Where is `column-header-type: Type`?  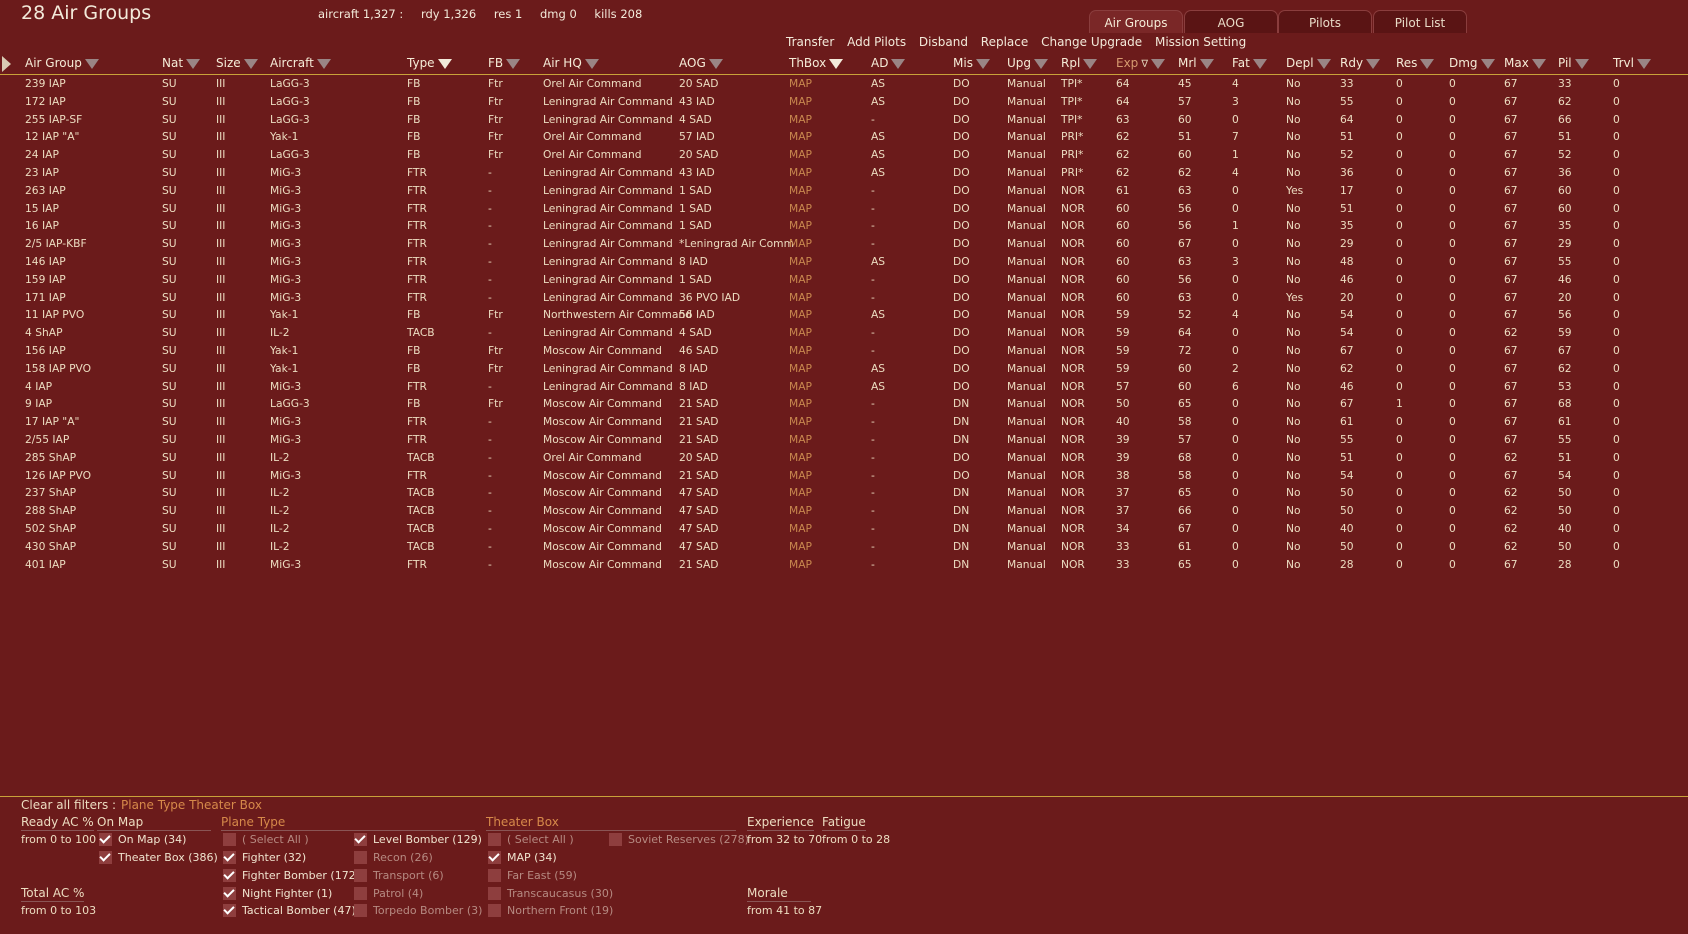 column-header-type: Type is located at coordinates (429, 63).